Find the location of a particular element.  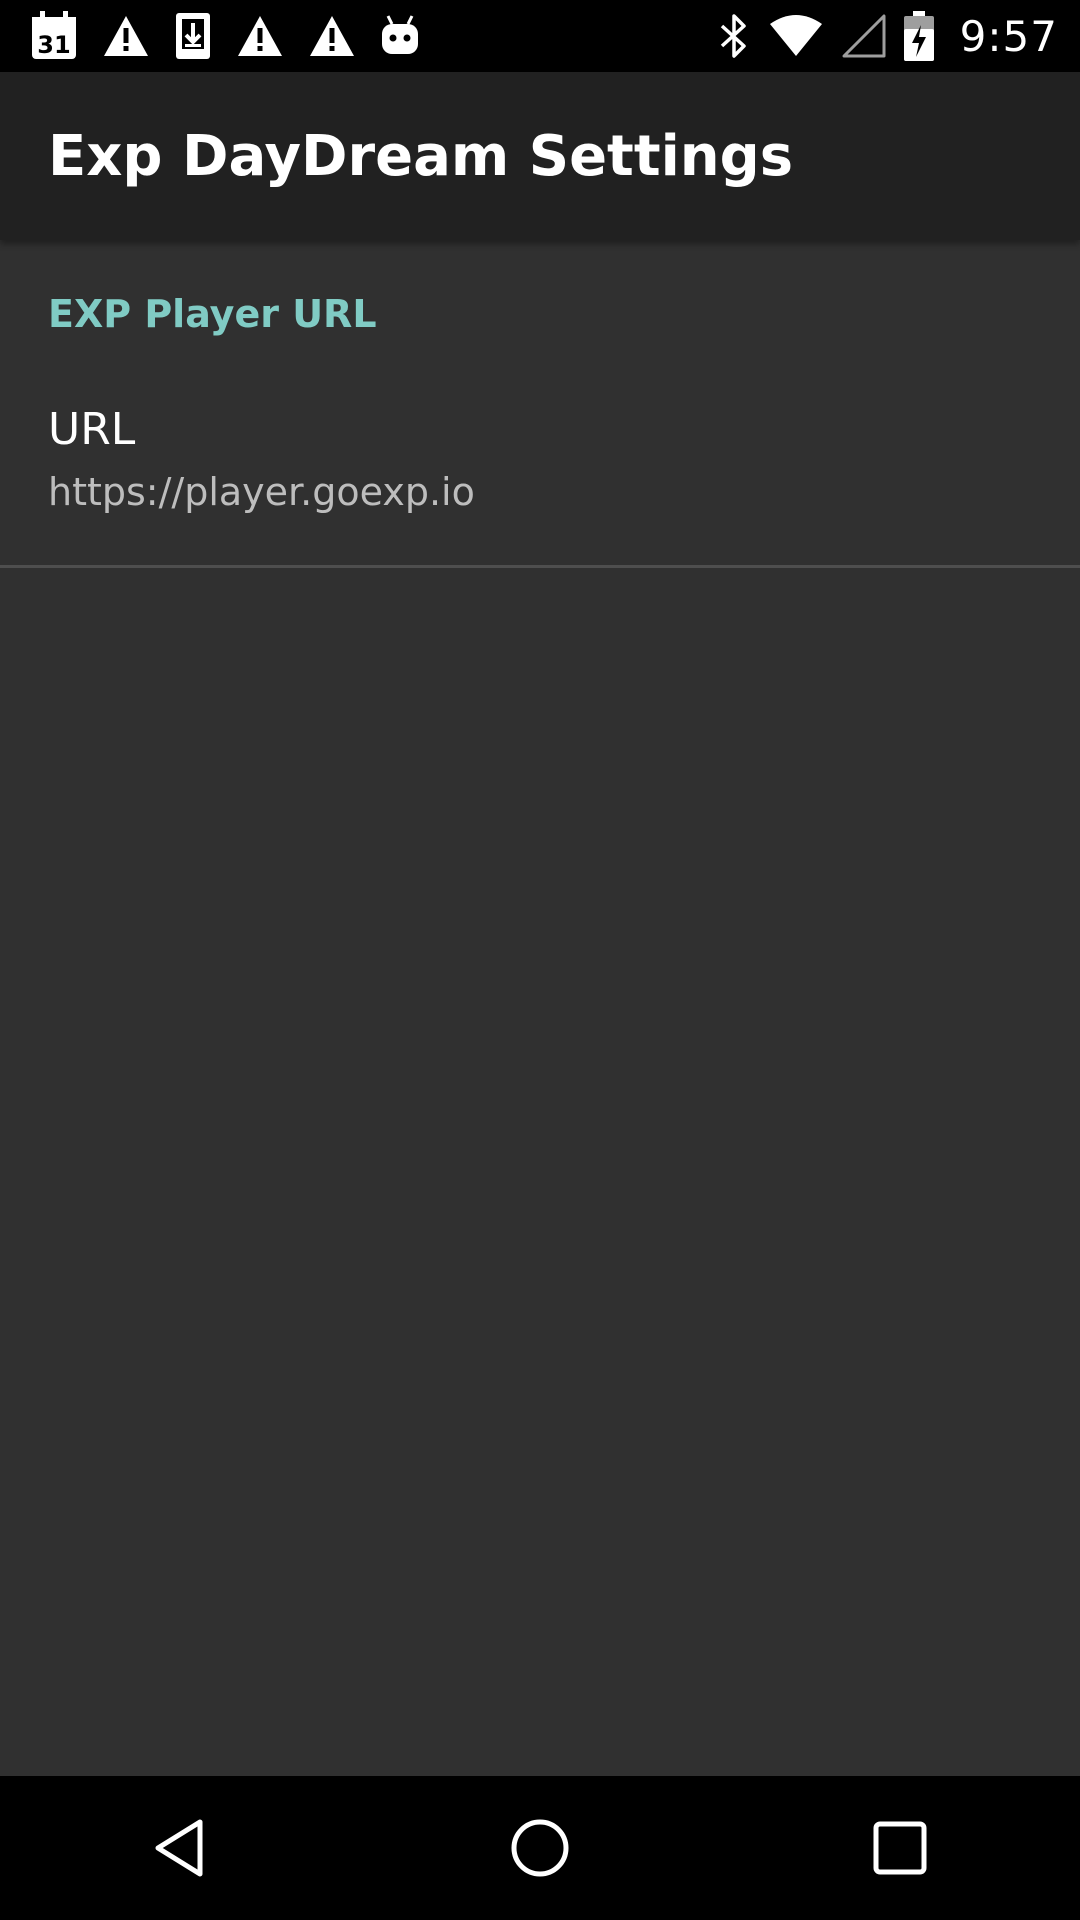

status-bar: 31 9:57 is located at coordinates (540, 36).